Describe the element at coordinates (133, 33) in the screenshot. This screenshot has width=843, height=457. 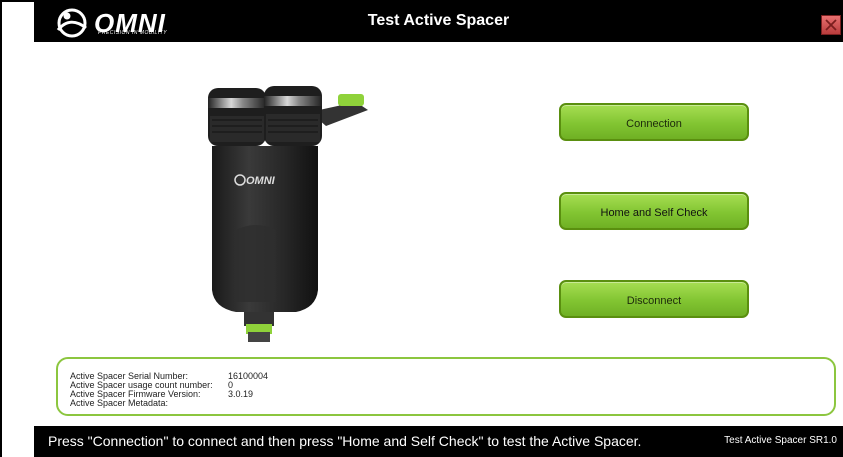
I see `logo-tagline: PRECISION IN MOBILITY` at that location.